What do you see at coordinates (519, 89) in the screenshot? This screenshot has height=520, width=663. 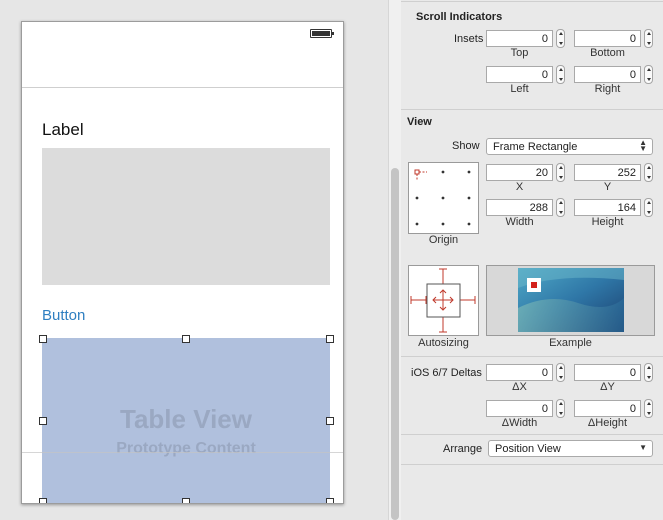 I see `inset-left-caption: Left` at bounding box center [519, 89].